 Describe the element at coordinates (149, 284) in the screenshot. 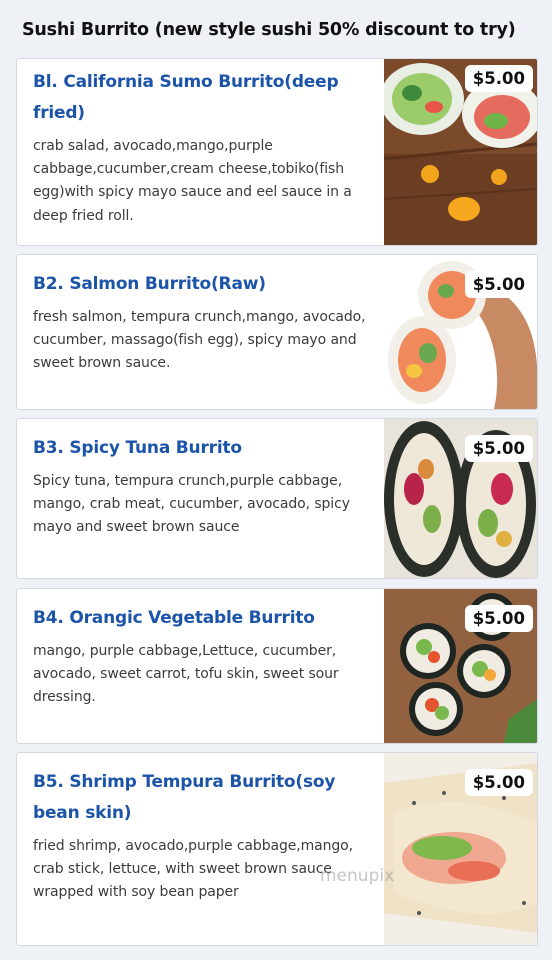

I see `menu-item-name: B2. Salmon Burrito(Raw)` at that location.